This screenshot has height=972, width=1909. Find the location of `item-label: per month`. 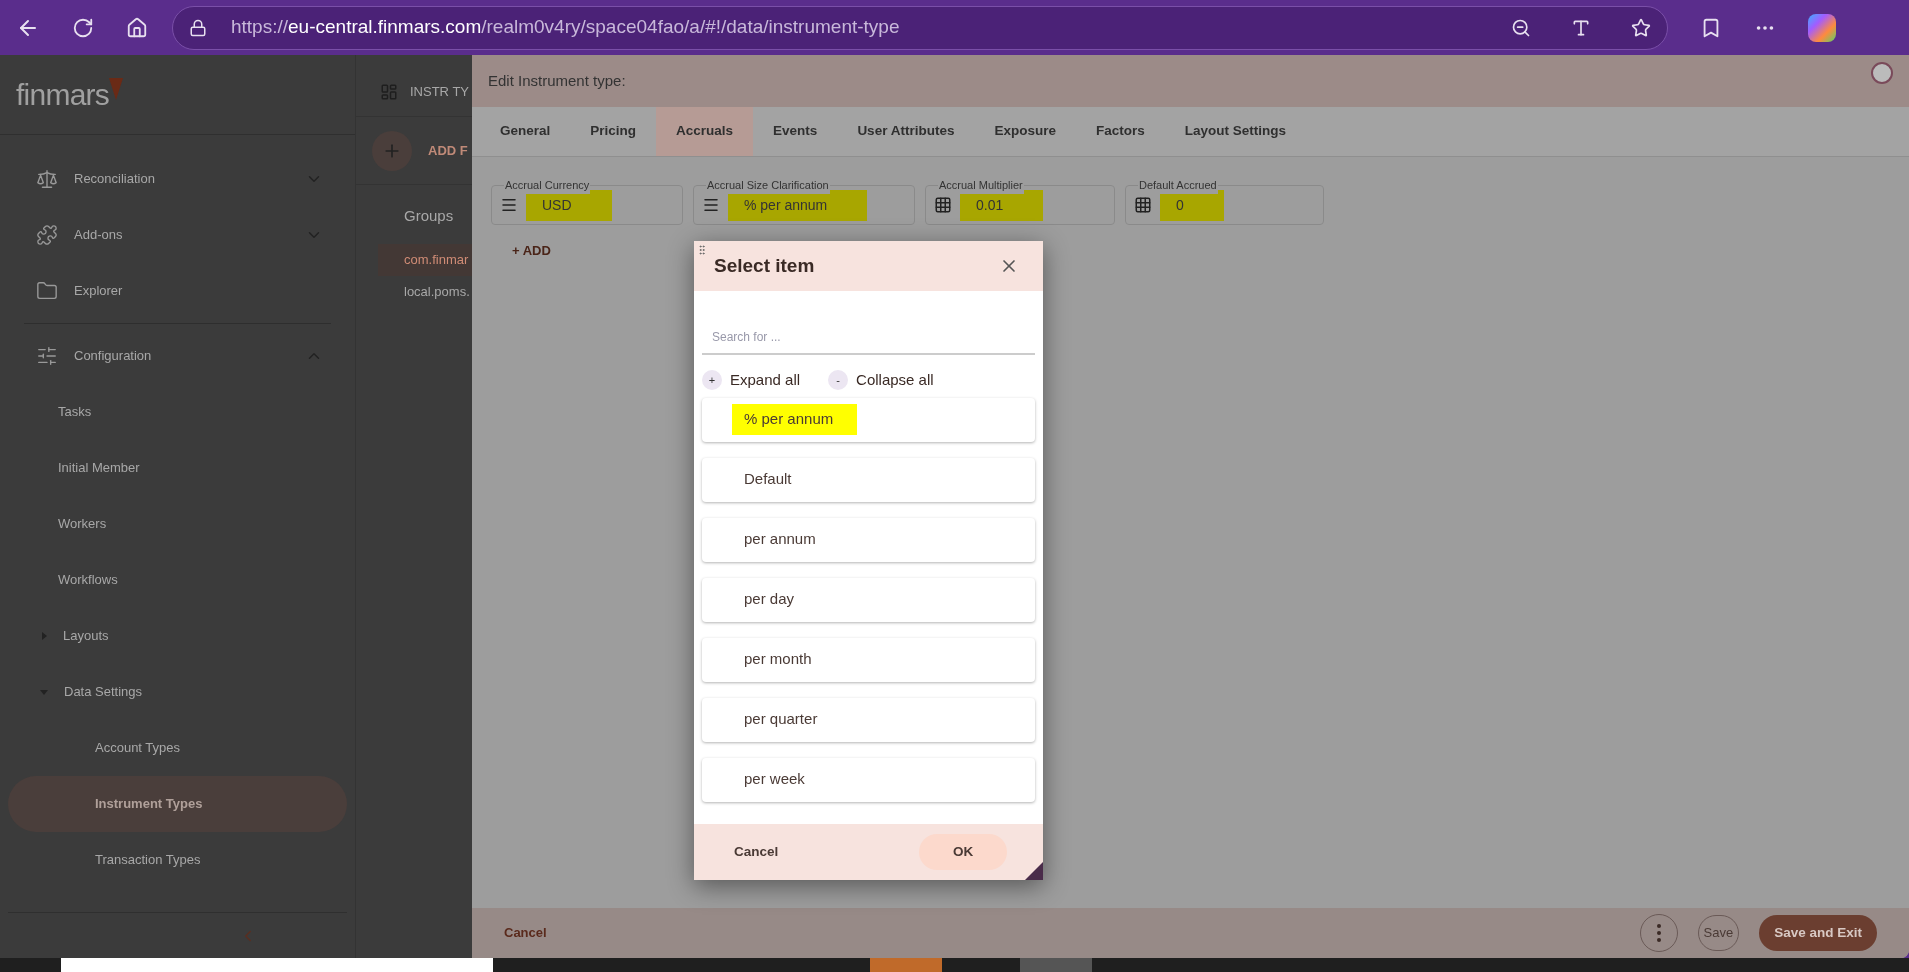

item-label: per month is located at coordinates (778, 659).